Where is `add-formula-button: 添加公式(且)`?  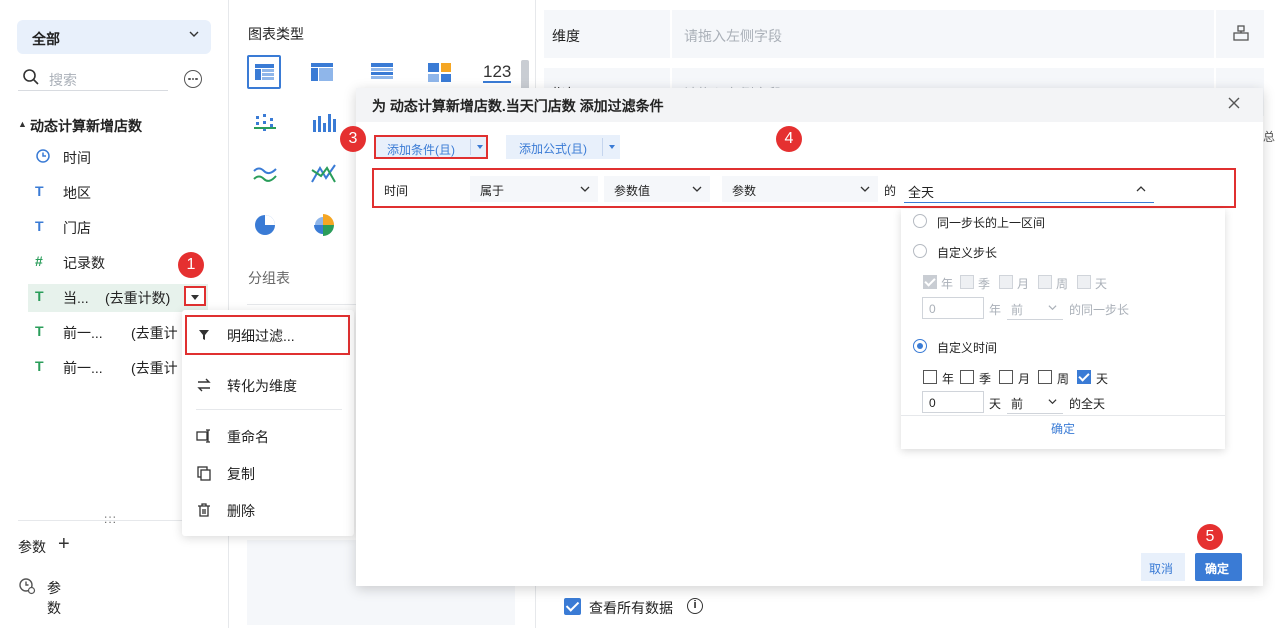
add-formula-button: 添加公式(且) is located at coordinates (563, 147).